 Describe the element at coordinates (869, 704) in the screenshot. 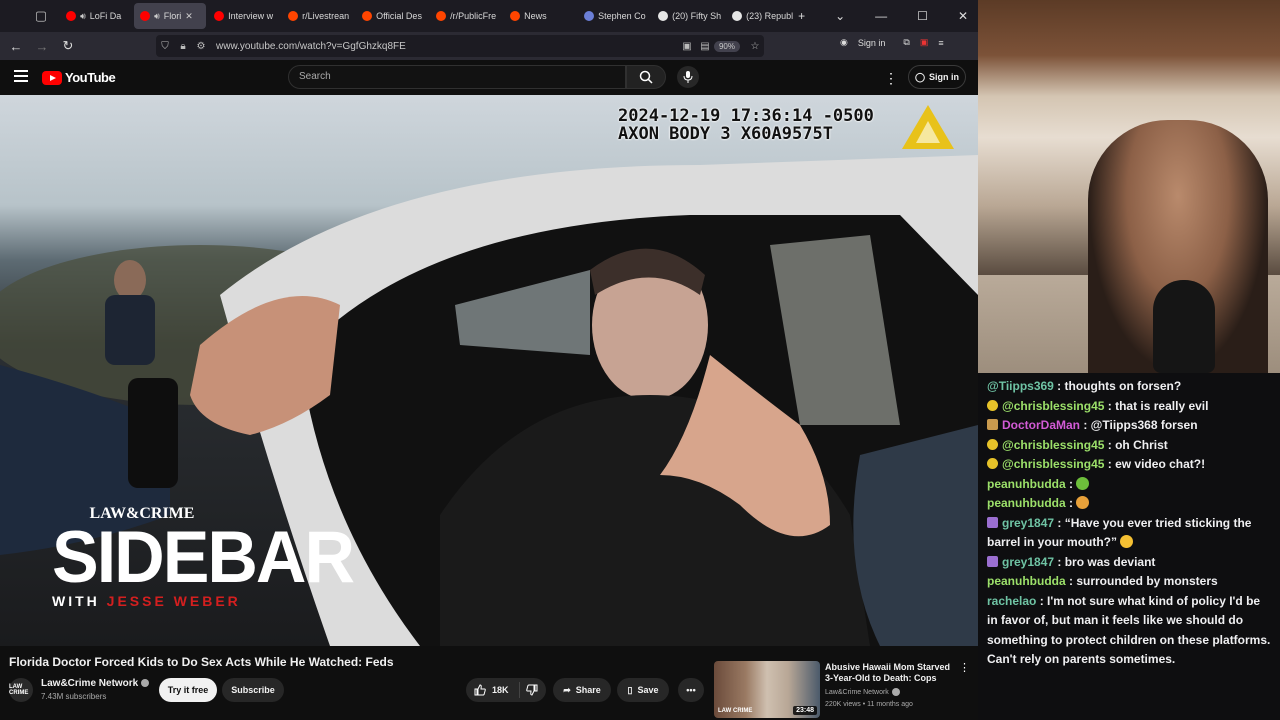

I see `related-meta: 220K views • 11 months ago` at that location.